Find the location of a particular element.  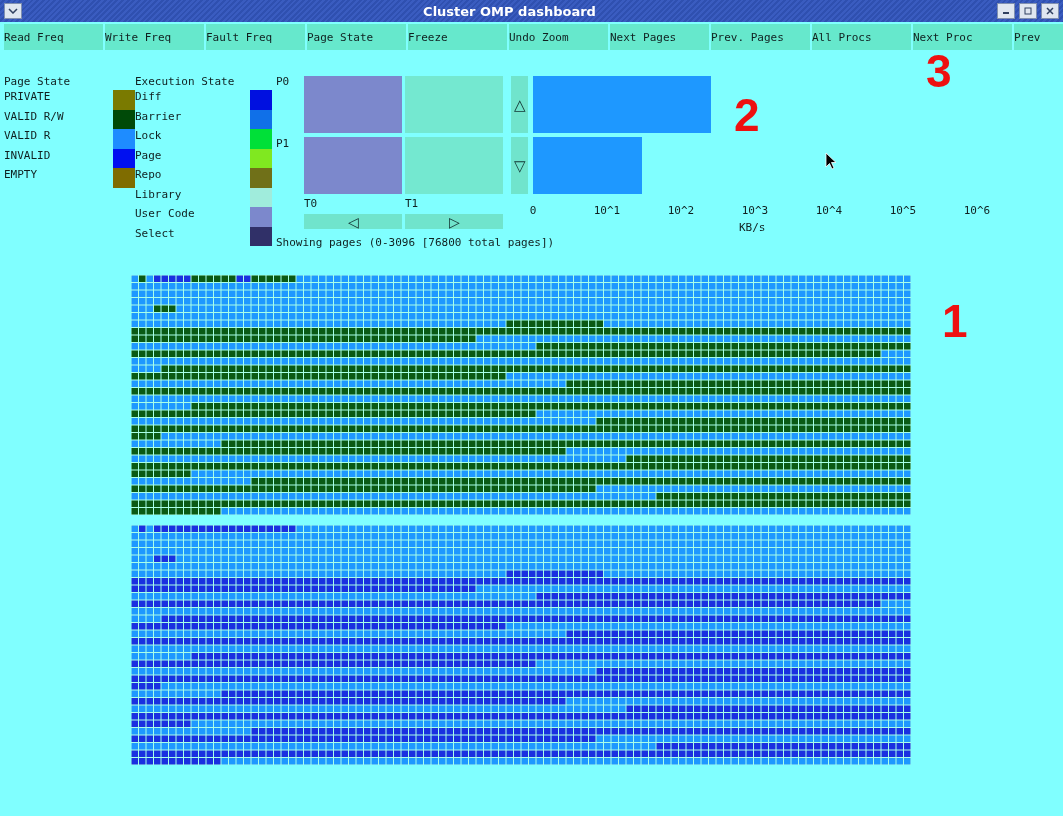

legend-label: Diff is located at coordinates (148, 97).